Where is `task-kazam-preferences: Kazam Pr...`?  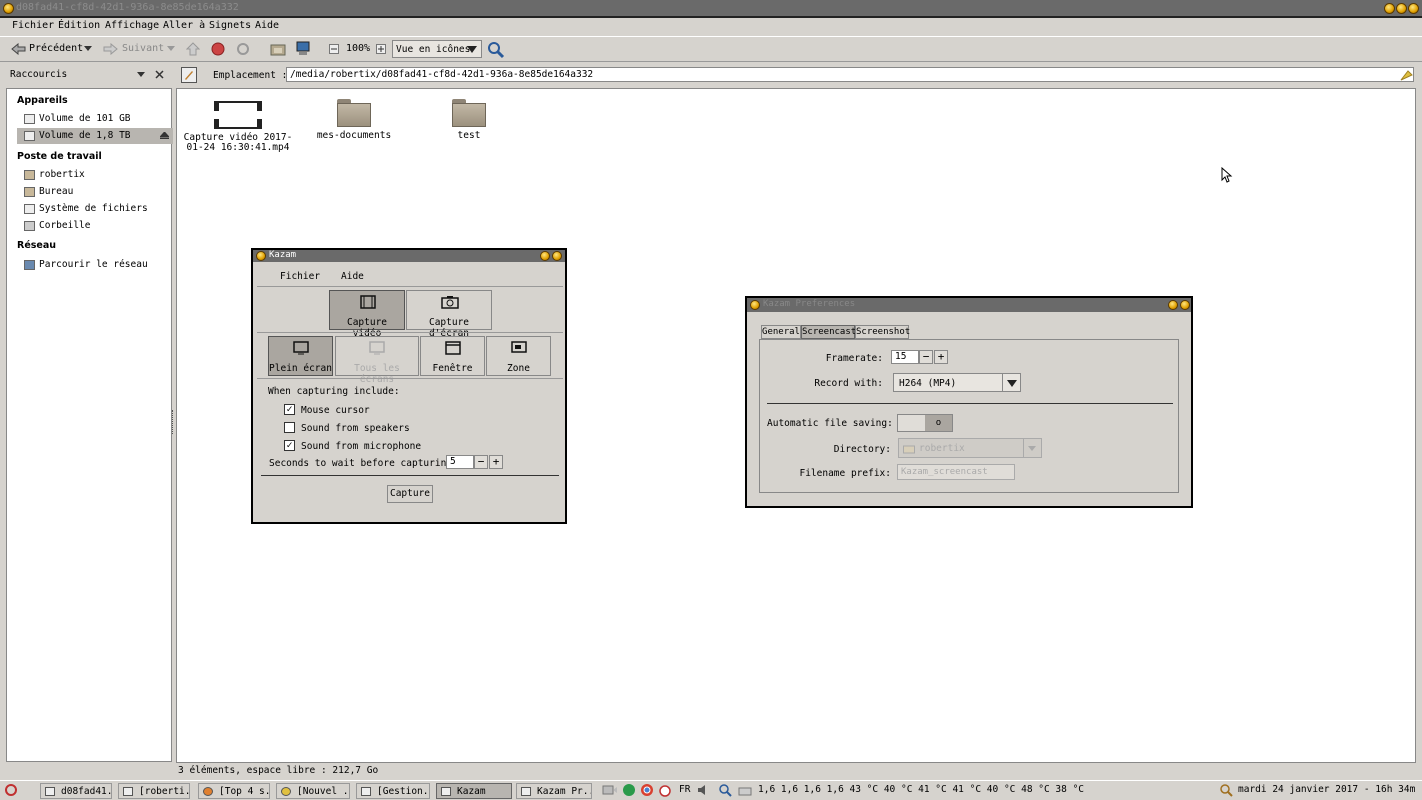 task-kazam-preferences: Kazam Pr... is located at coordinates (554, 791).